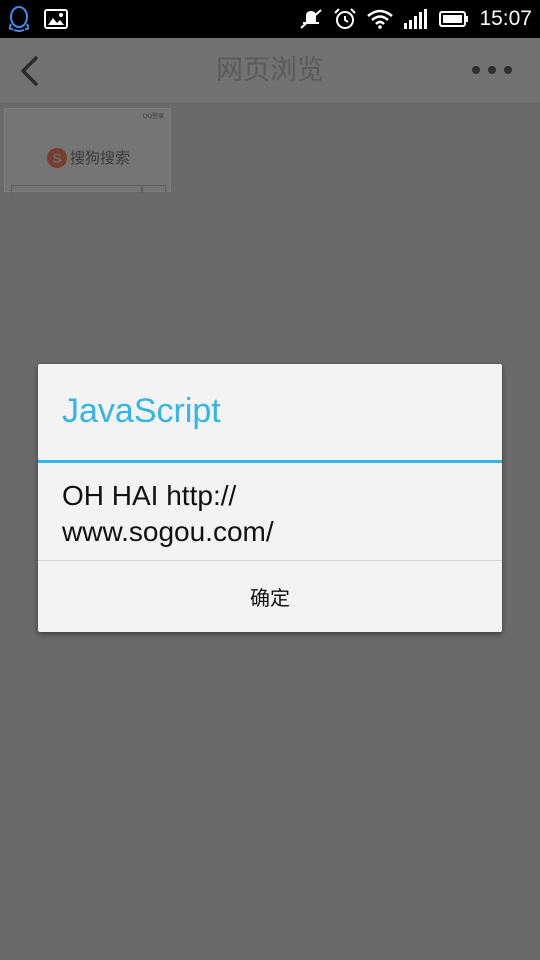 This screenshot has height=960, width=540. I want to click on image-icon, so click(56, 19).